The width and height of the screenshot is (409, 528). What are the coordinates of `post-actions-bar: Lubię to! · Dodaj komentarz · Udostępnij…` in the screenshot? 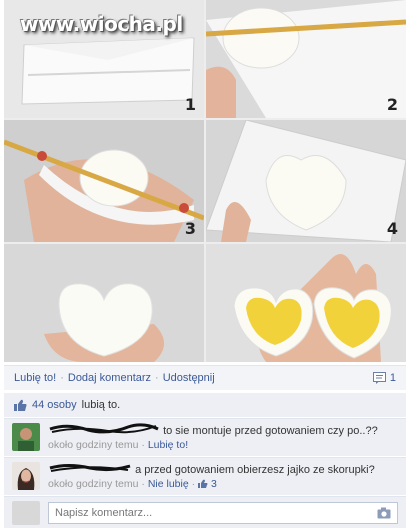 It's located at (205, 377).